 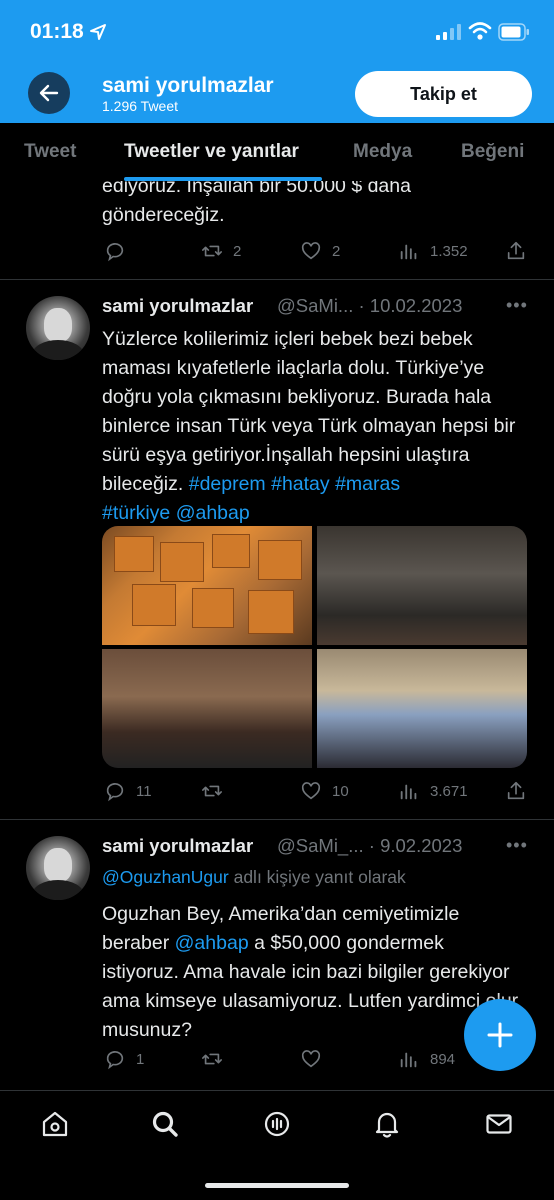 I want to click on reply-button: 1, so click(x=124, y=1059).